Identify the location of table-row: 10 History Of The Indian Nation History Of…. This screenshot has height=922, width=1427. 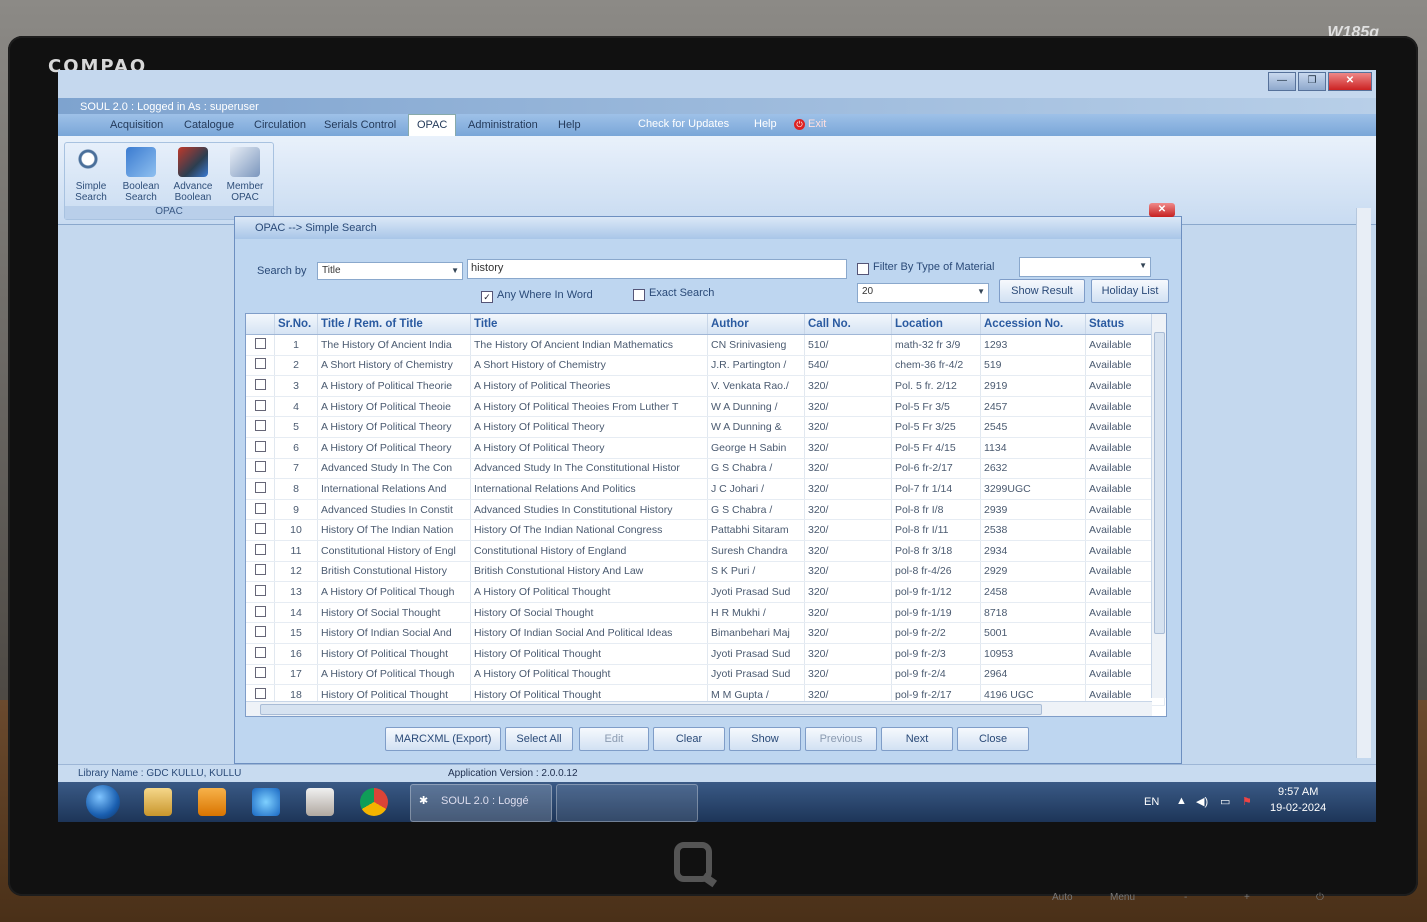
(705, 530).